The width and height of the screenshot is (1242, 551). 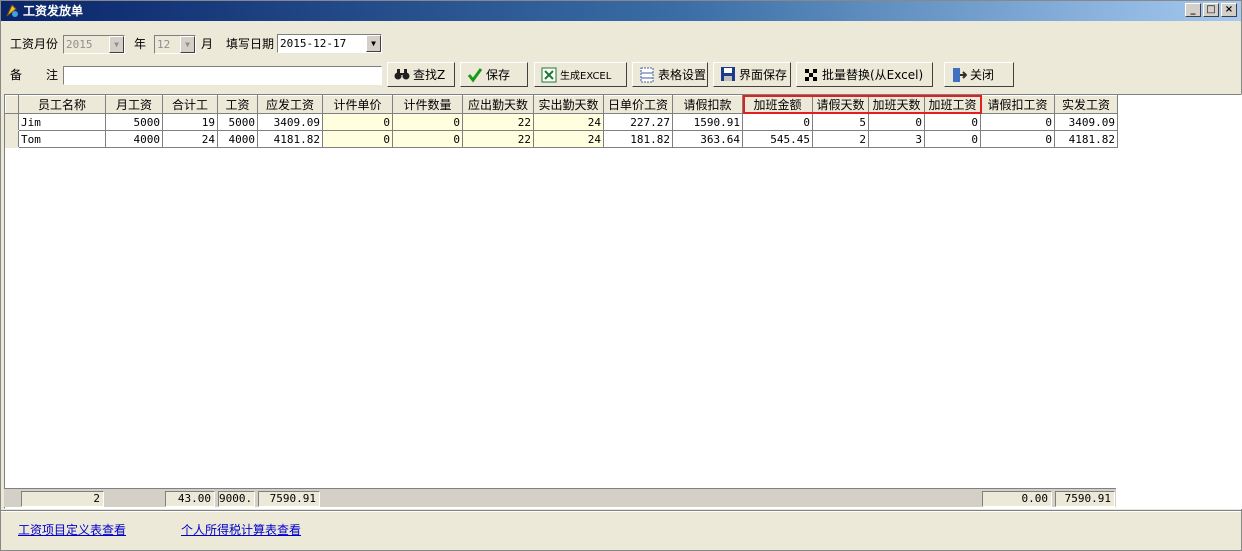 I want to click on binoculars-icon, so click(x=402, y=75).